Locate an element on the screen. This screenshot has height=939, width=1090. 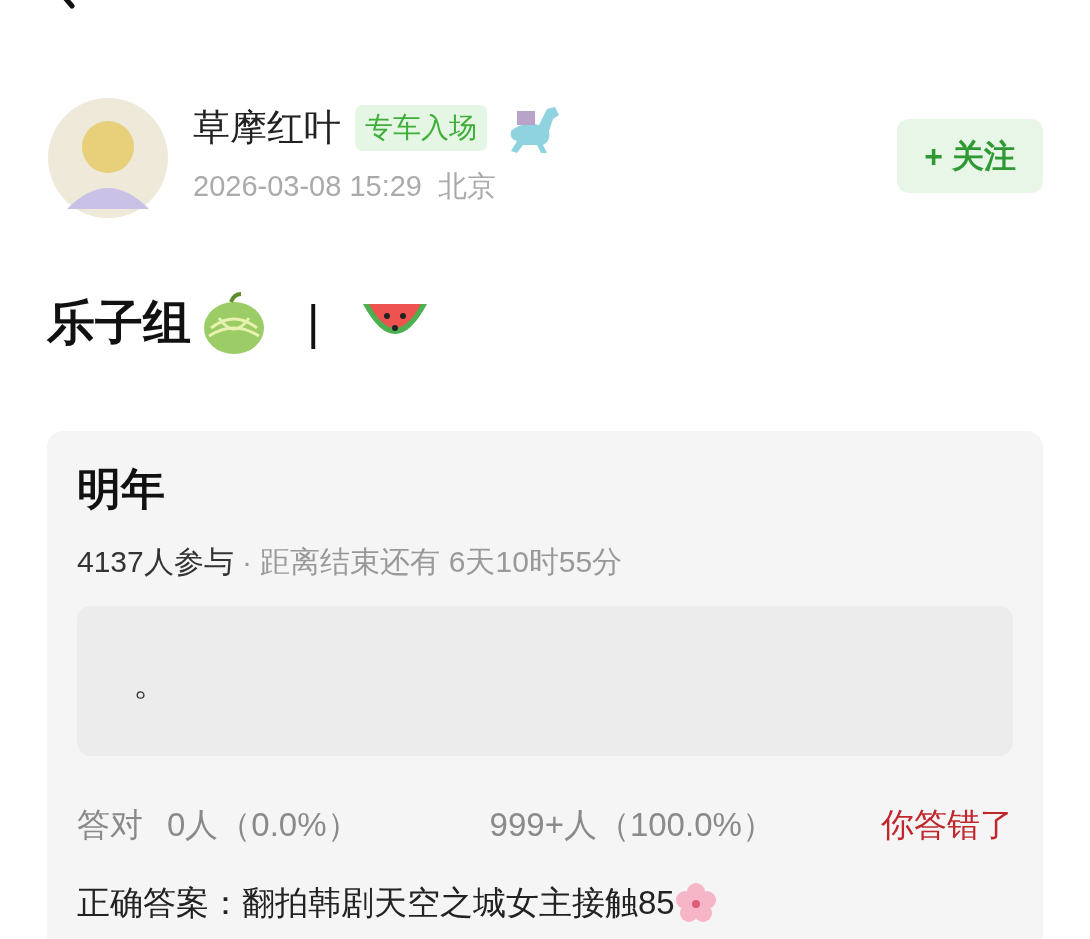
participant-count: 4137人参与 is located at coordinates (155, 562).